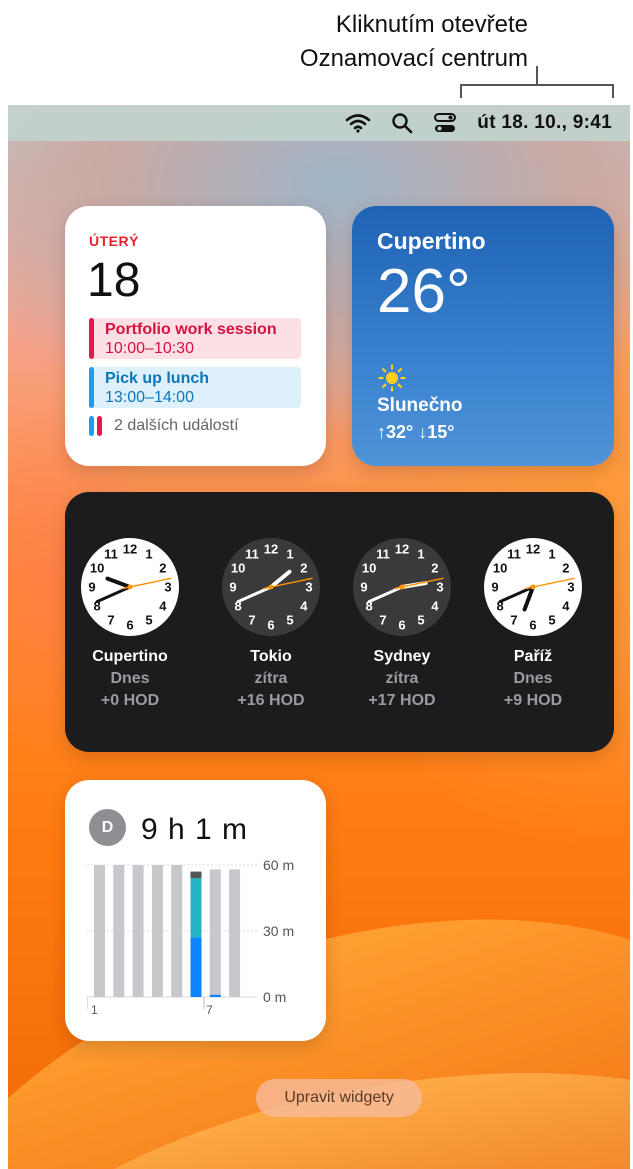  What do you see at coordinates (402, 123) in the screenshot?
I see `search-icon` at bounding box center [402, 123].